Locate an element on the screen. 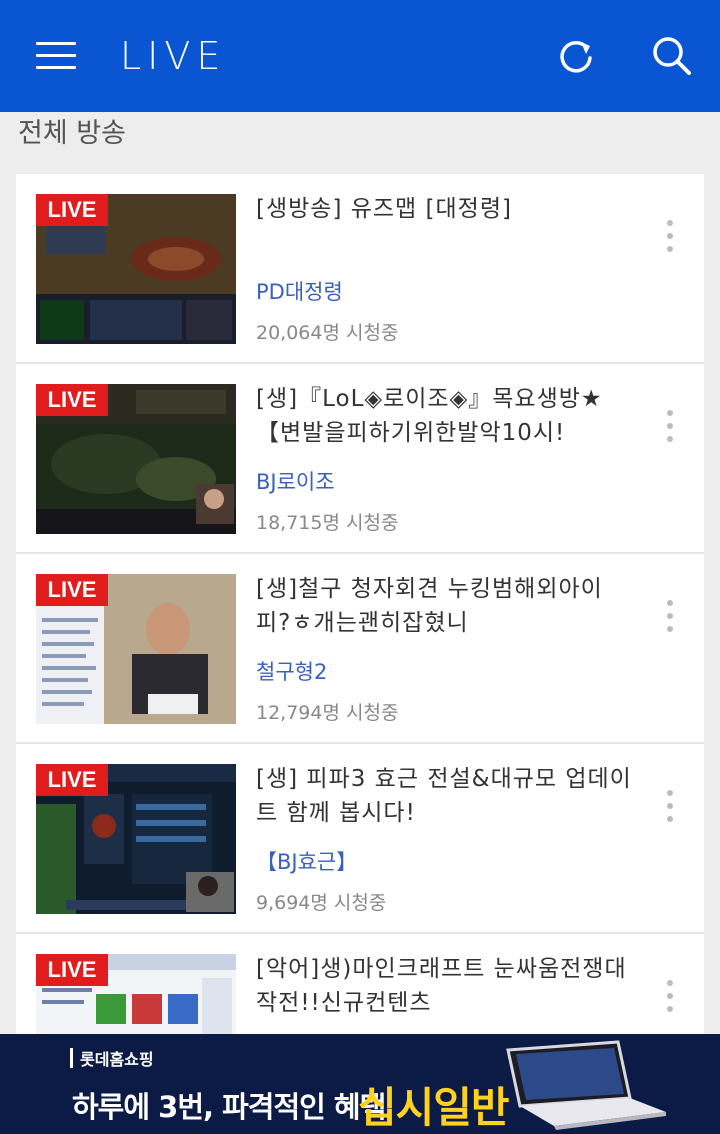  laptop-image is located at coordinates (583, 1086).